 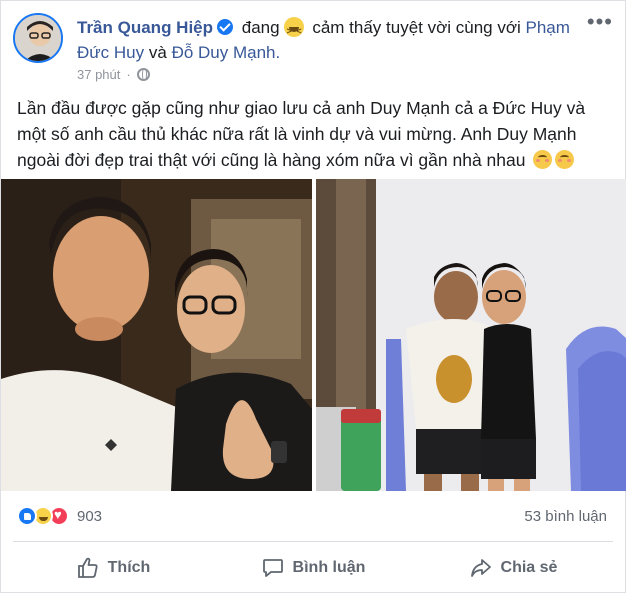 What do you see at coordinates (565, 516) in the screenshot?
I see `comment-count: 53 bình luận` at bounding box center [565, 516].